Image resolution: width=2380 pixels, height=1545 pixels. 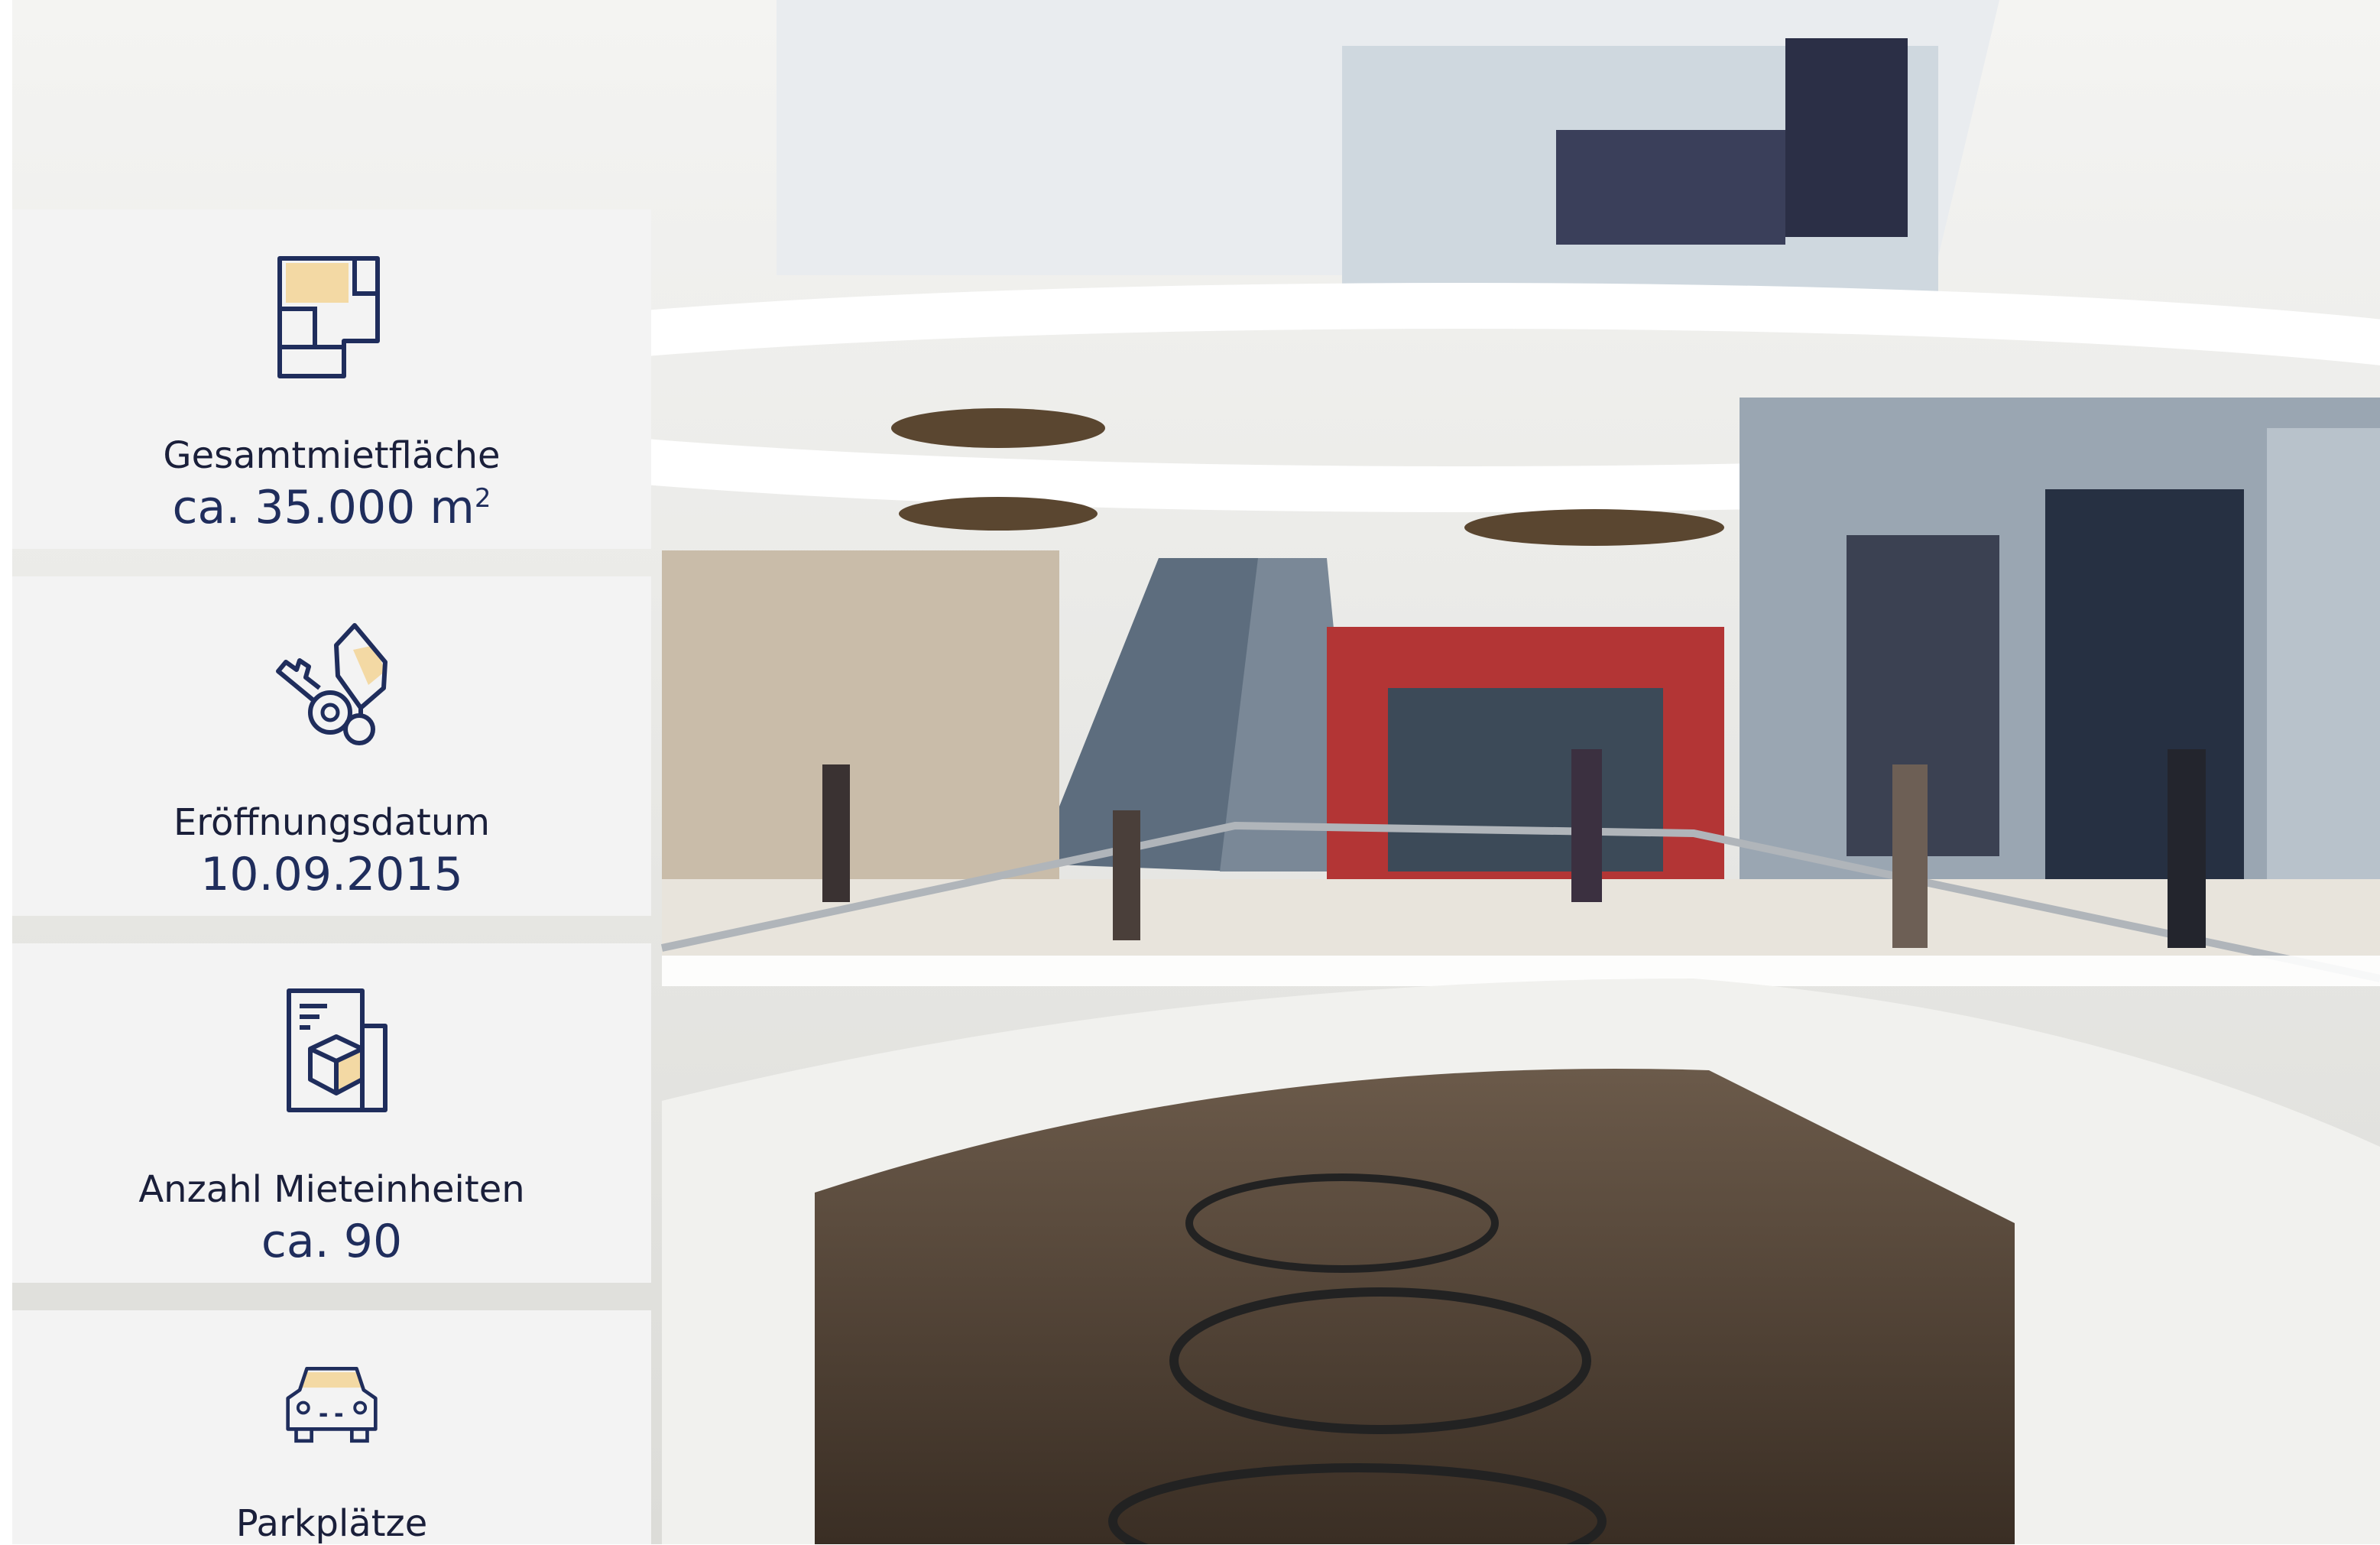 What do you see at coordinates (332, 1405) in the screenshot?
I see `car-icon` at bounding box center [332, 1405].